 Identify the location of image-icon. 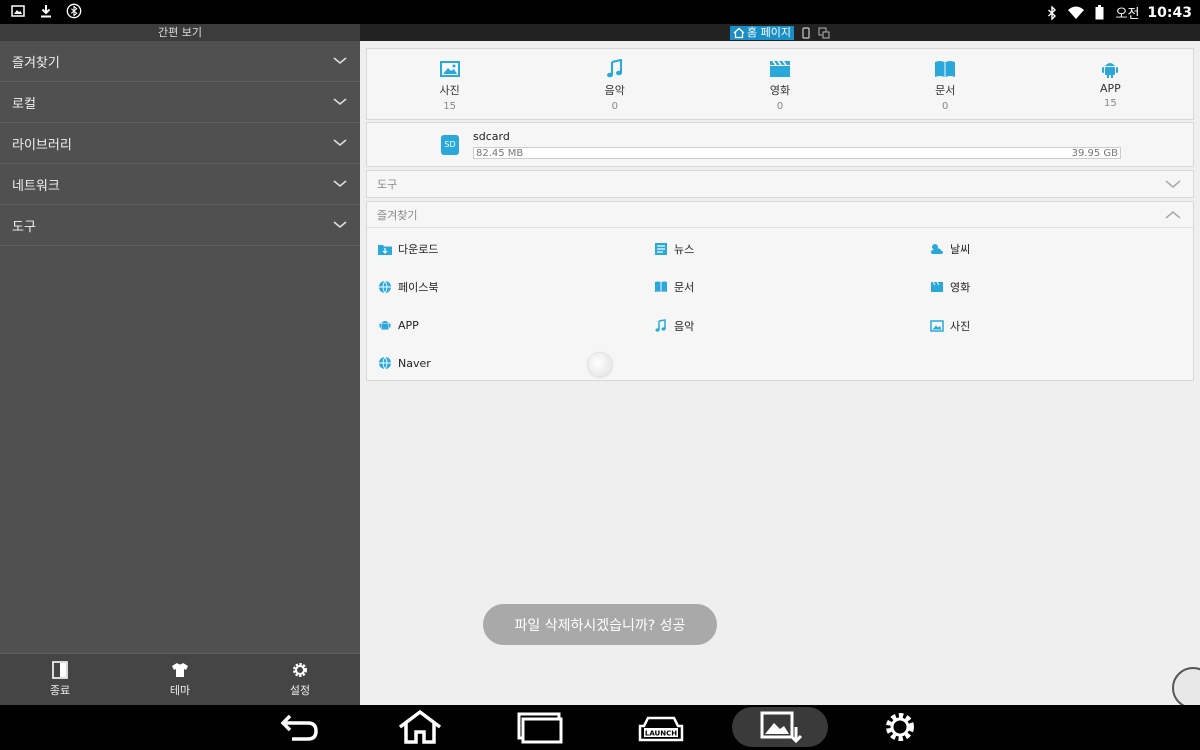
(937, 326).